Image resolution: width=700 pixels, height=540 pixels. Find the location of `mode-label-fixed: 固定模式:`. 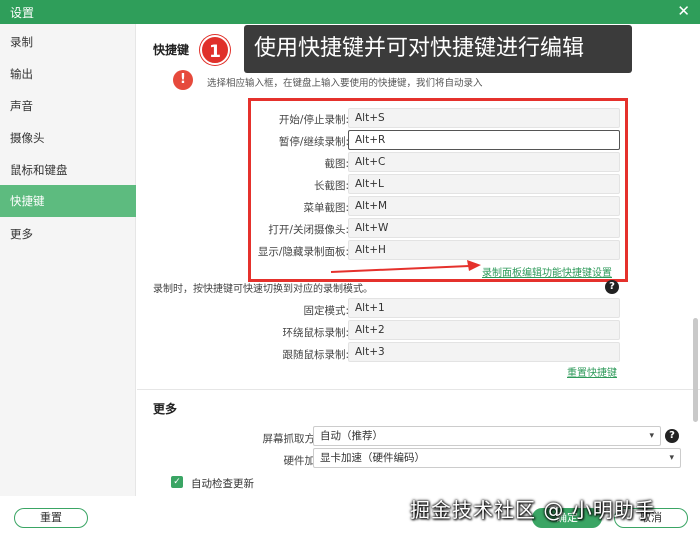

mode-label-fixed: 固定模式: is located at coordinates (326, 311).